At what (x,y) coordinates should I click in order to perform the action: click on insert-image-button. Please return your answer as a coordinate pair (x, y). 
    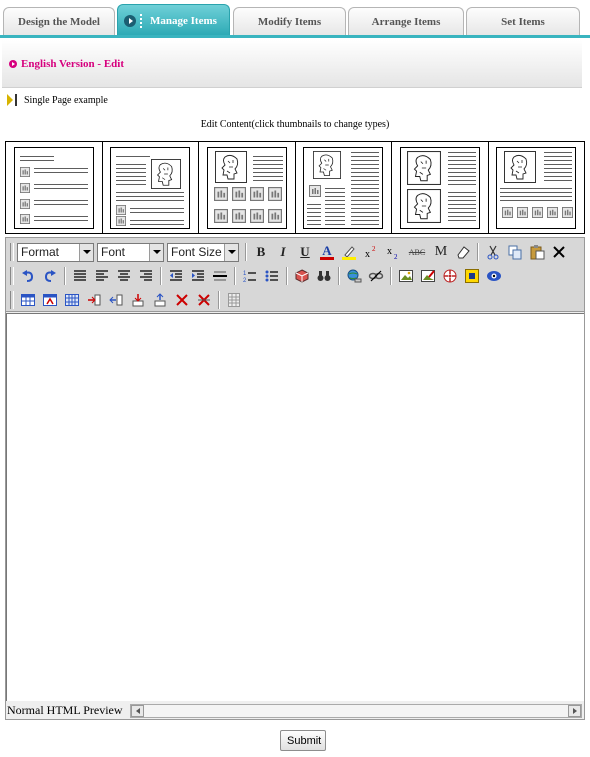
    Looking at the image, I should click on (406, 276).